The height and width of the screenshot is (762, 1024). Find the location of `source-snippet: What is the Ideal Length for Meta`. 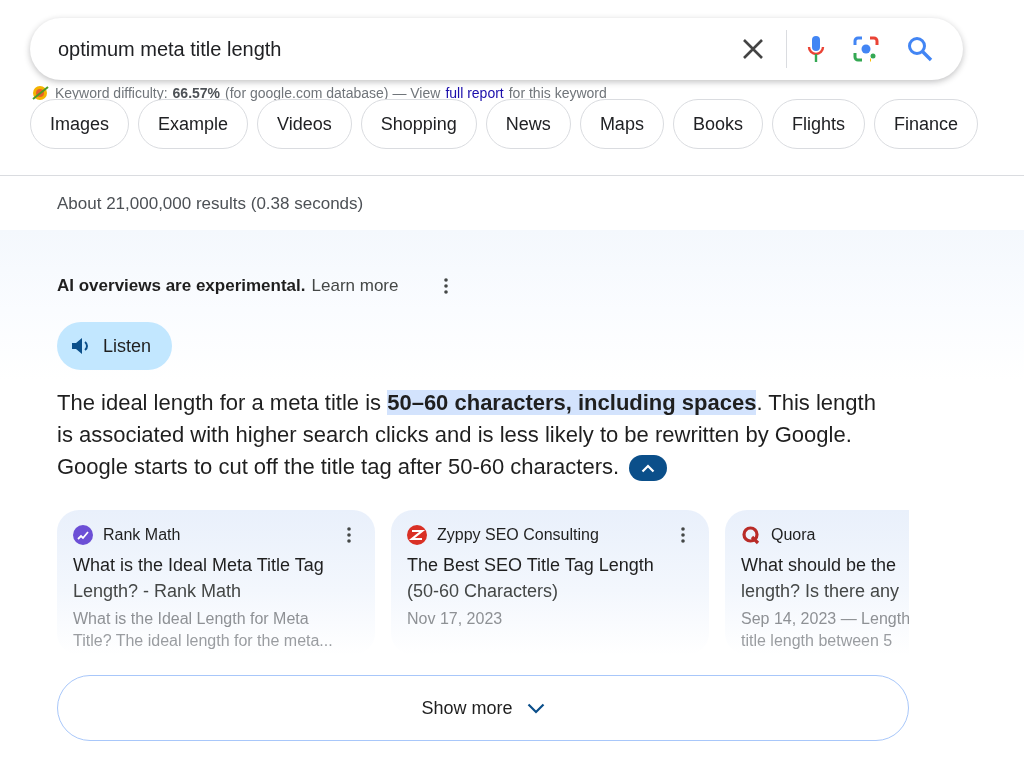

source-snippet: What is the Ideal Length for Meta is located at coordinates (191, 619).